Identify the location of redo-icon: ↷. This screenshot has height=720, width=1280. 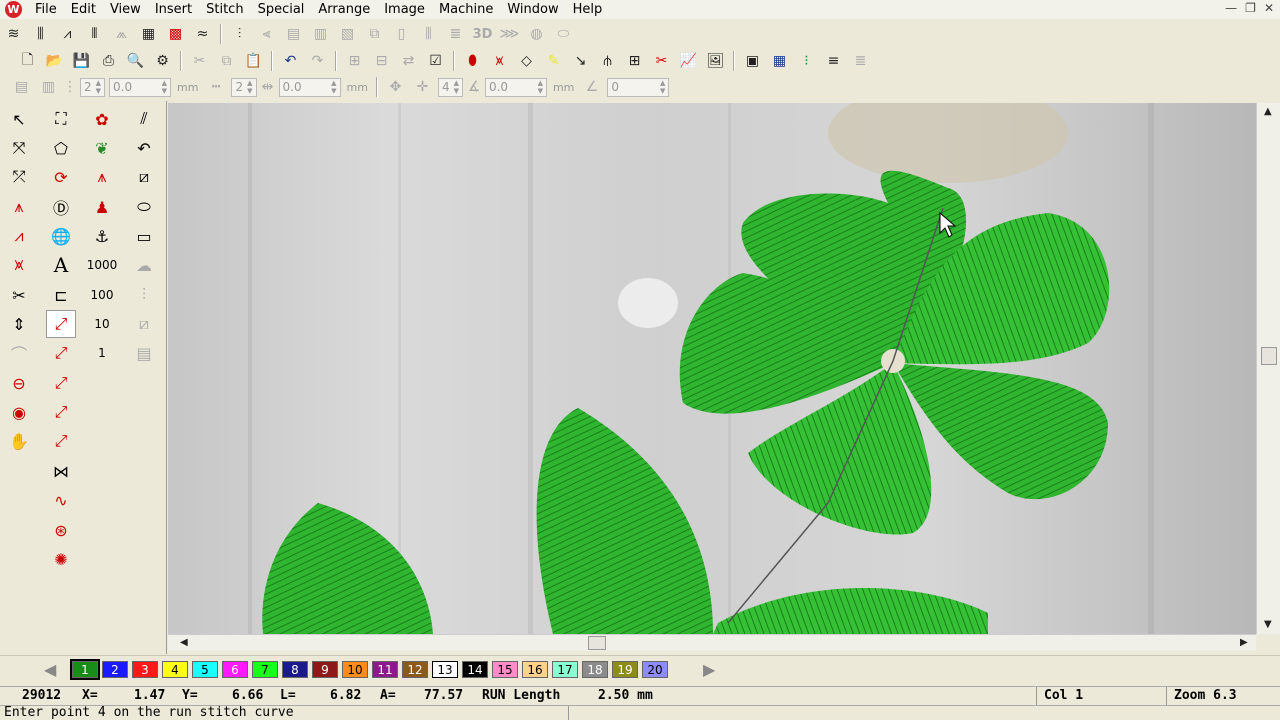
(317, 61).